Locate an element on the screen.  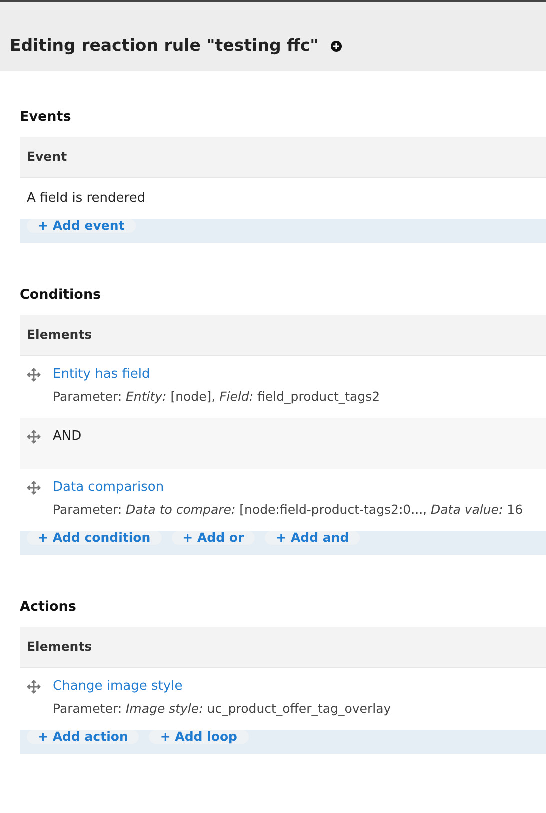
event-name: A field is rendered is located at coordinates (86, 199).